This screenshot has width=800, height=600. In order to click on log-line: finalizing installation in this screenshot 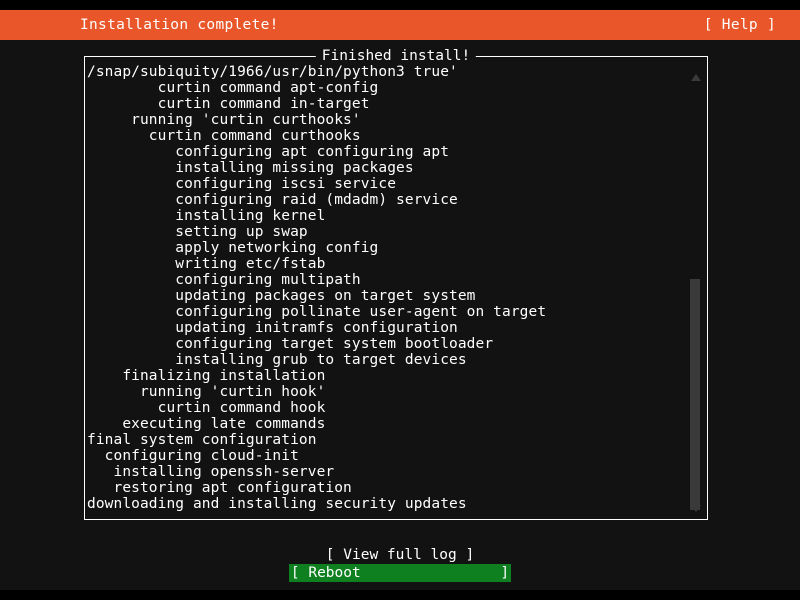, I will do `click(206, 376)`.